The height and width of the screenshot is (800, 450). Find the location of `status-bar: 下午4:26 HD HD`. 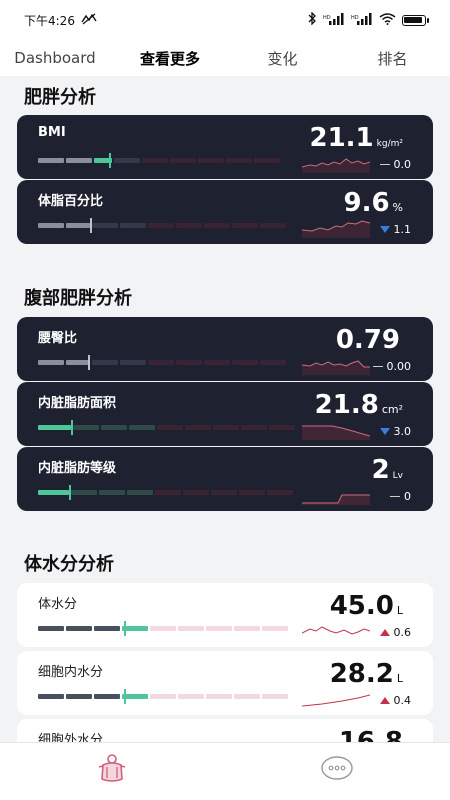

status-bar: 下午4:26 HD HD is located at coordinates (225, 20).